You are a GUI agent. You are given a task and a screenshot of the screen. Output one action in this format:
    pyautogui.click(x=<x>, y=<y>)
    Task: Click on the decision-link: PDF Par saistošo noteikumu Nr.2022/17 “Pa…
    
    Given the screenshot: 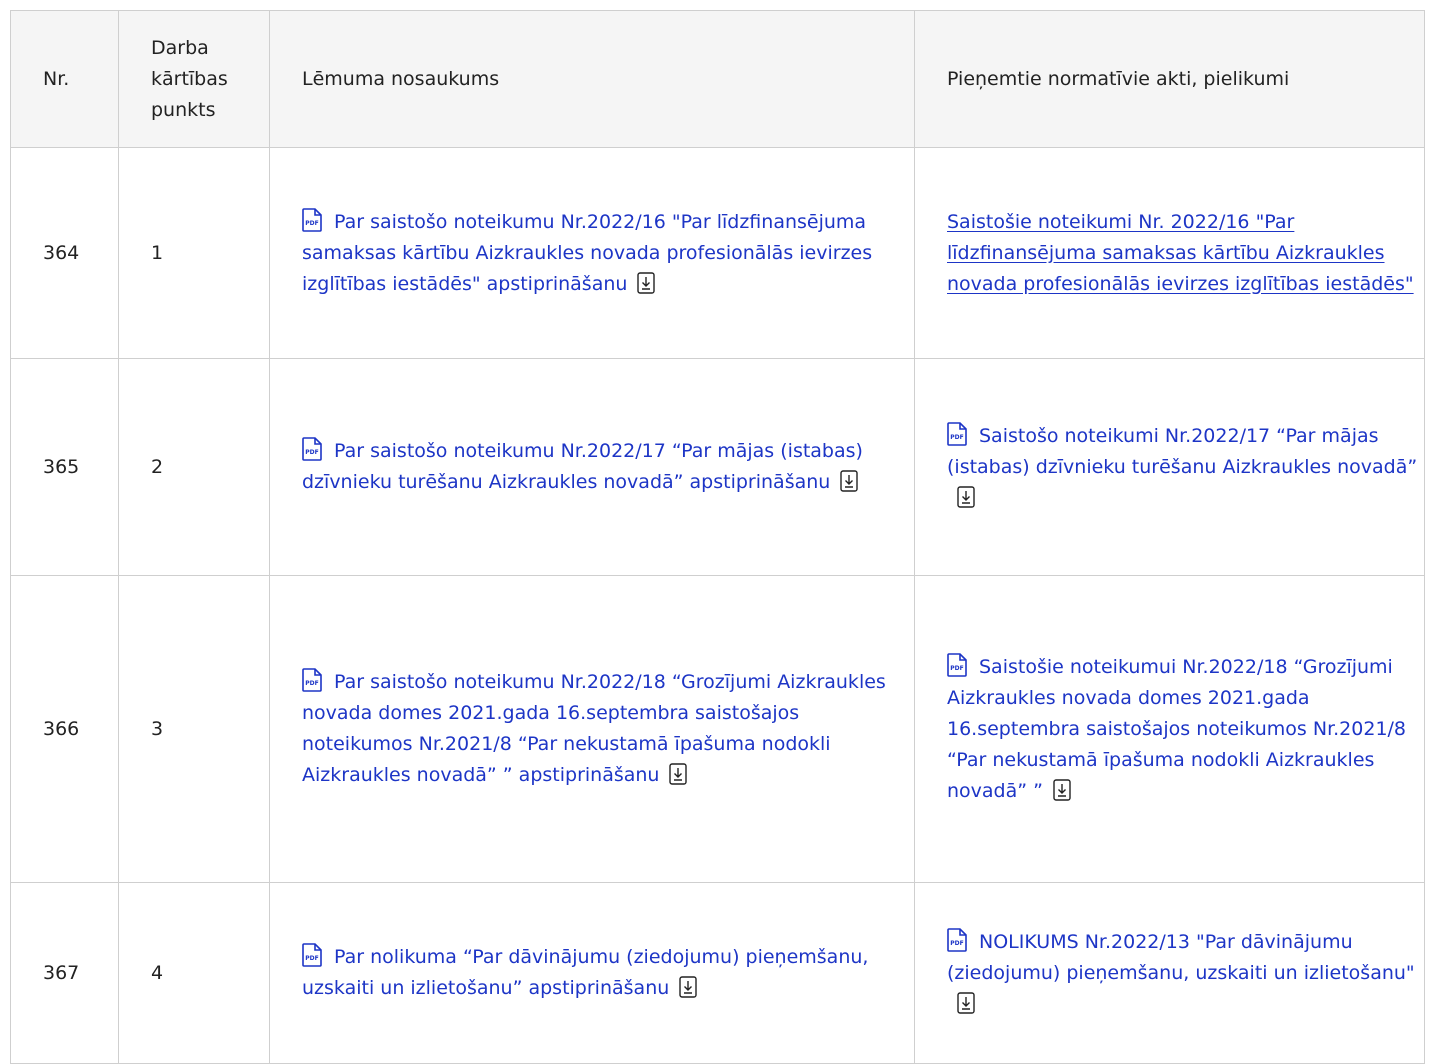 What is the action you would take?
    pyautogui.click(x=582, y=465)
    